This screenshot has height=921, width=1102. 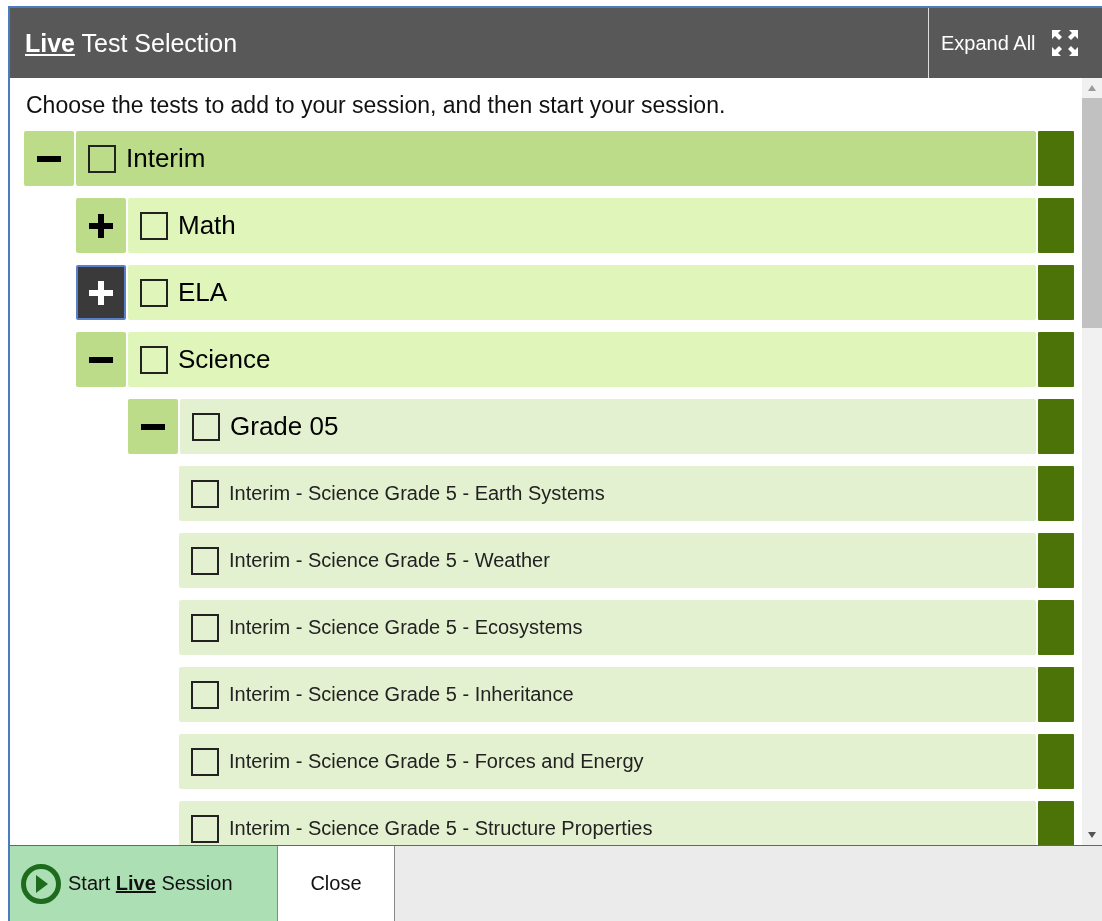 I want to click on group-name: Science, so click(x=224, y=359).